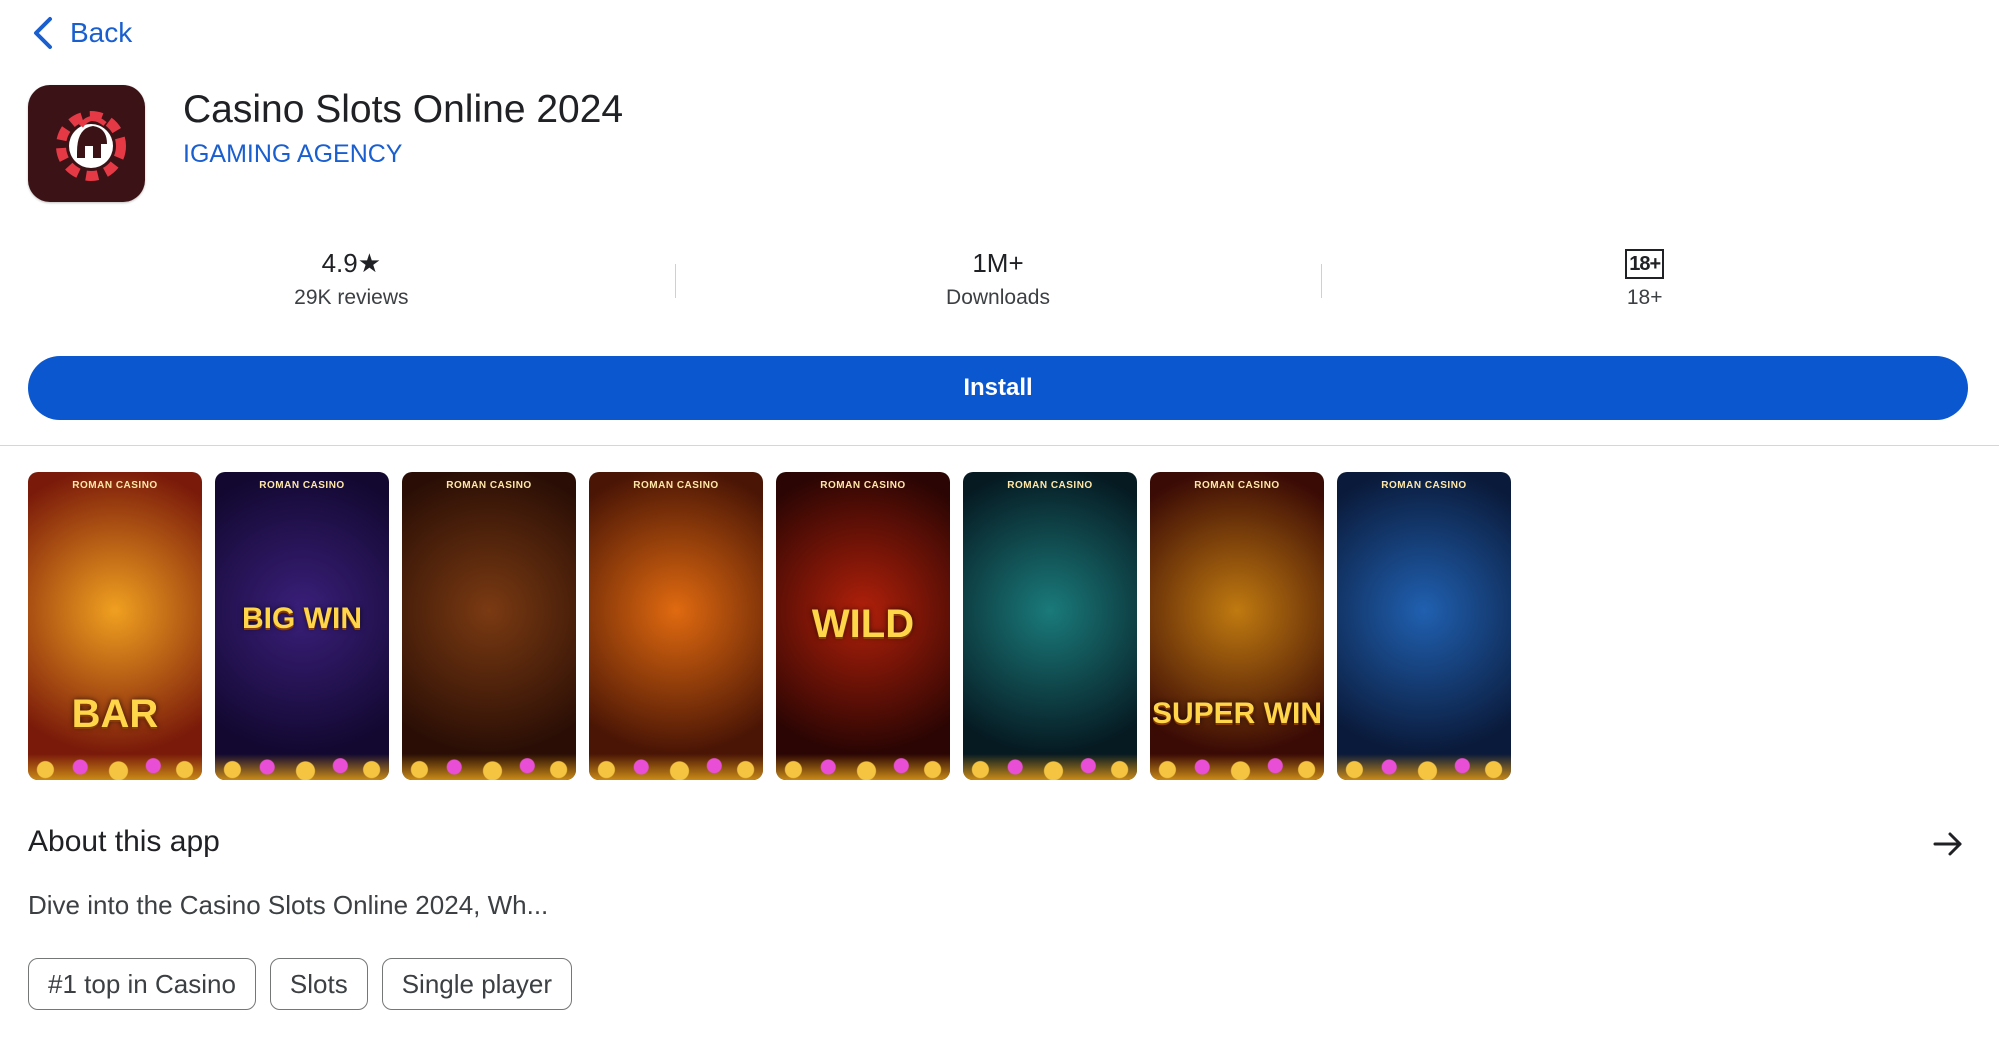  Describe the element at coordinates (318, 984) in the screenshot. I see `tag-chip: Slots` at that location.